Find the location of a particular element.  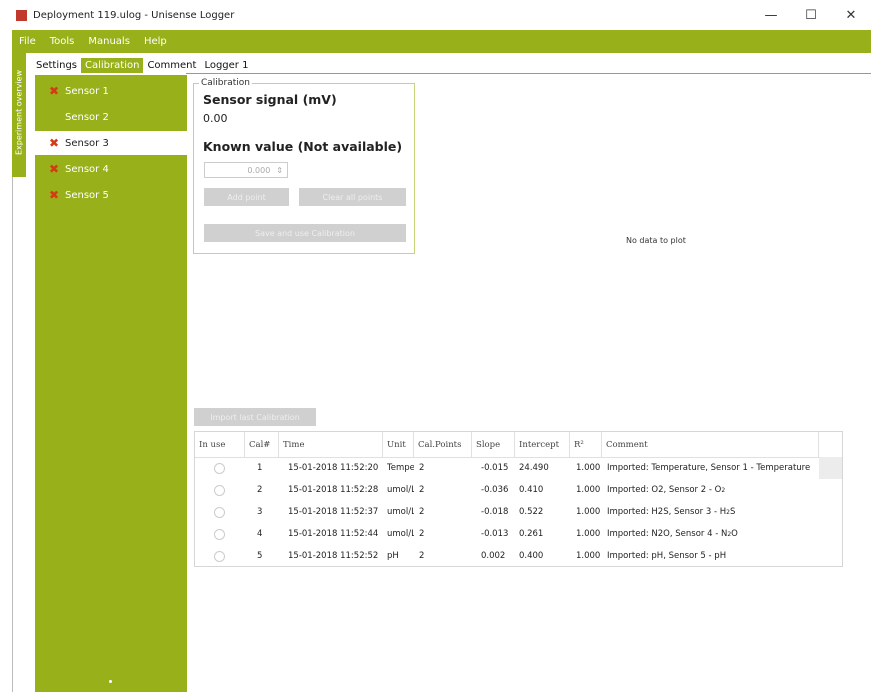

menu-manuals: Manuals is located at coordinates (109, 41).